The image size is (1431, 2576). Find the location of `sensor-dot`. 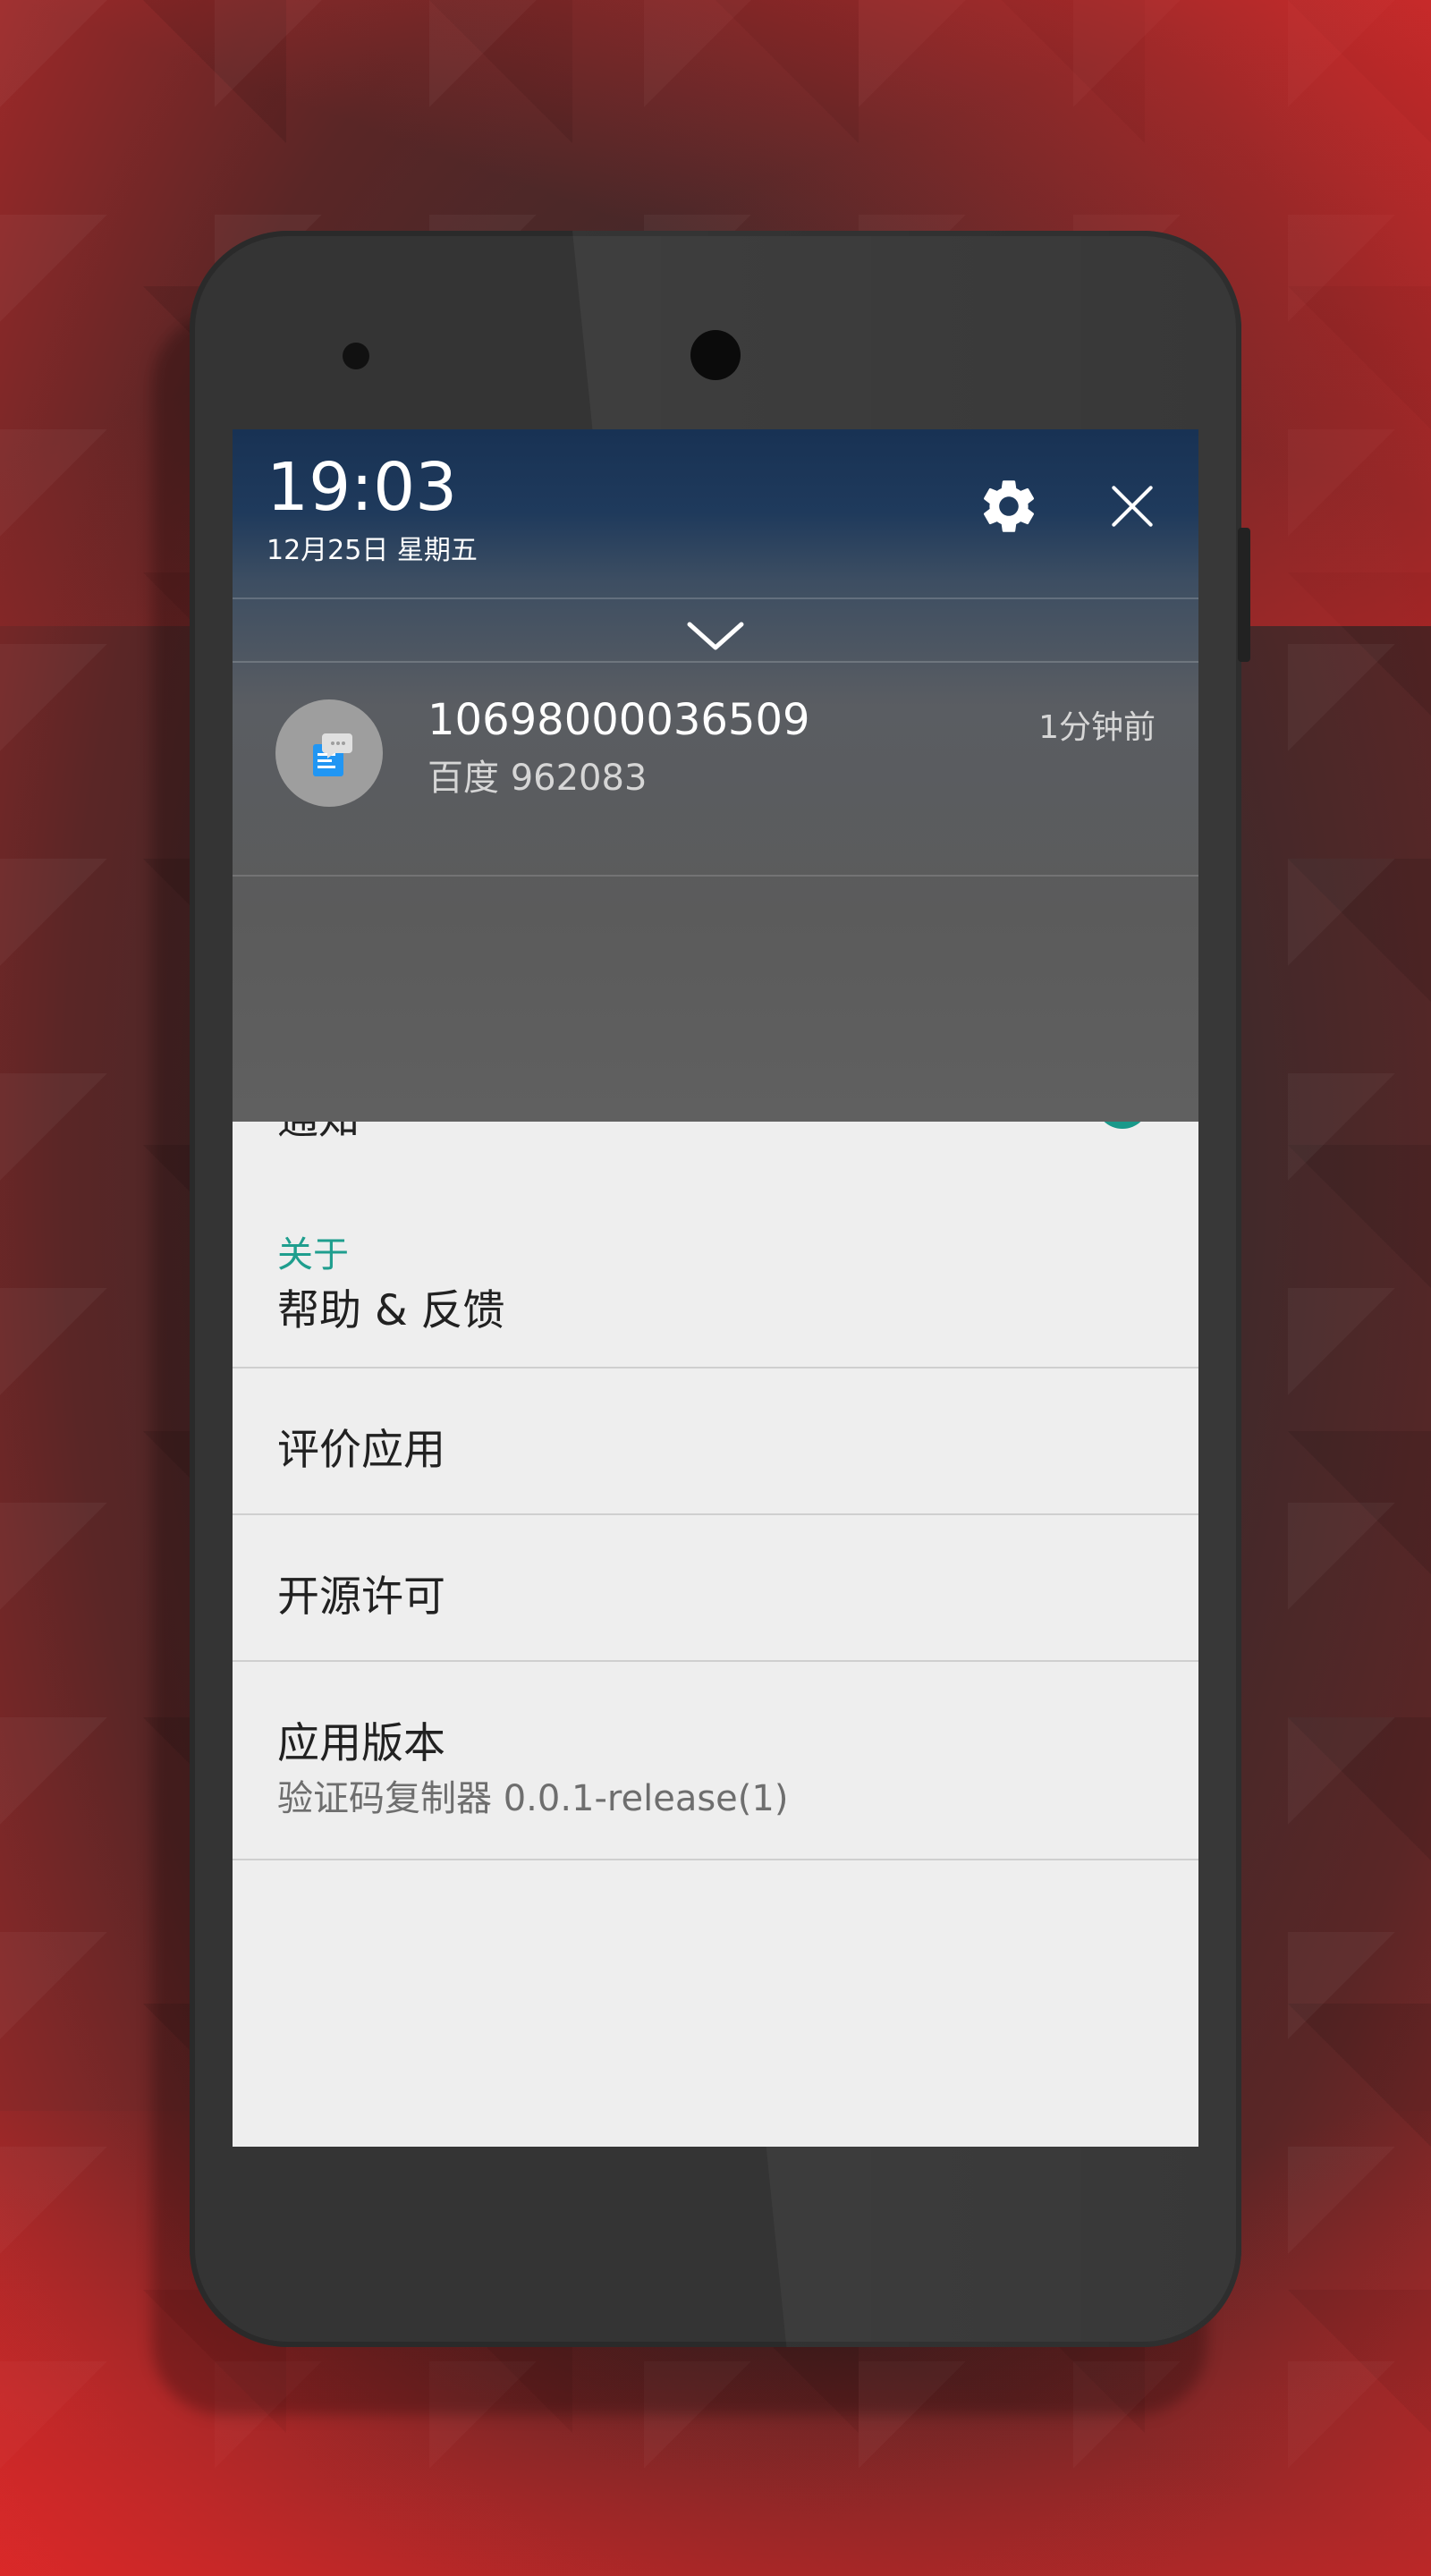

sensor-dot is located at coordinates (356, 356).